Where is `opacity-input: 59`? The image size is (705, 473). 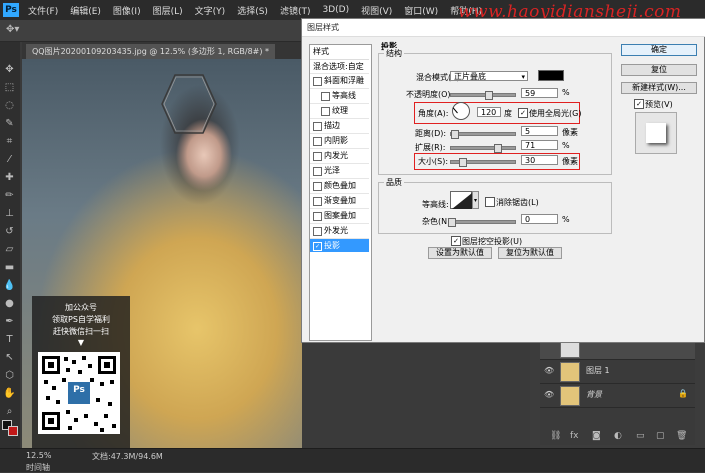
opacity-input: 59 is located at coordinates (539, 93).